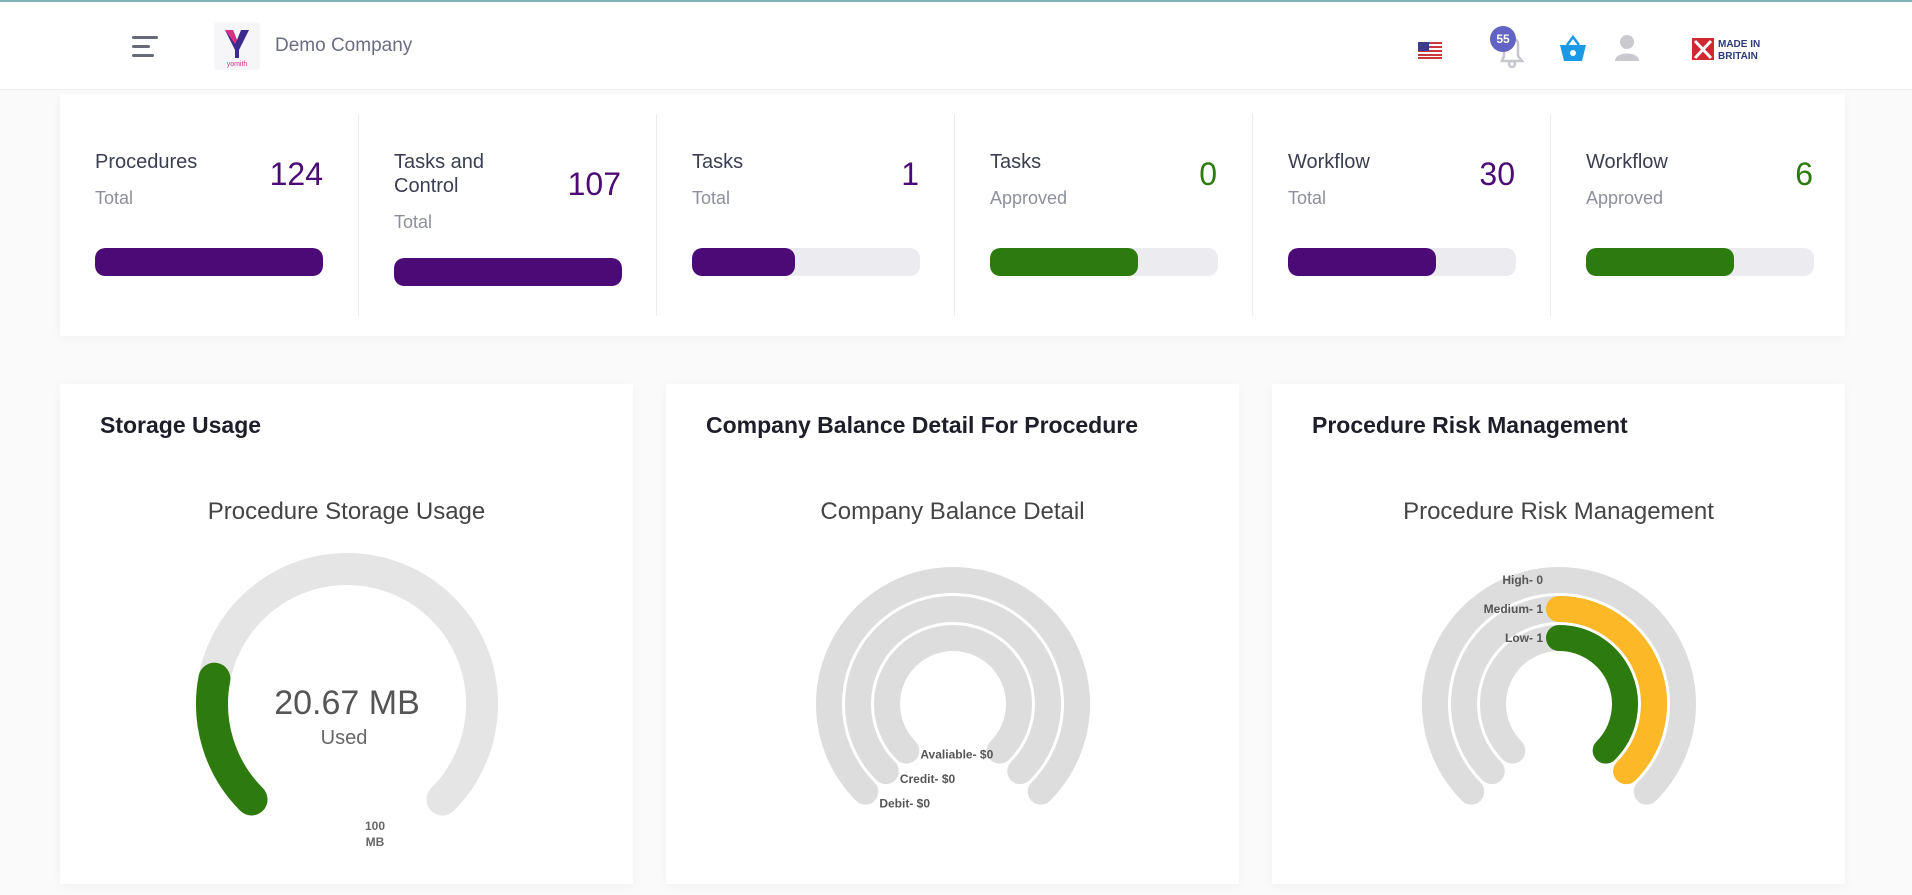 The image size is (1912, 895). Describe the element at coordinates (594, 184) in the screenshot. I see `stat-value: 107` at that location.